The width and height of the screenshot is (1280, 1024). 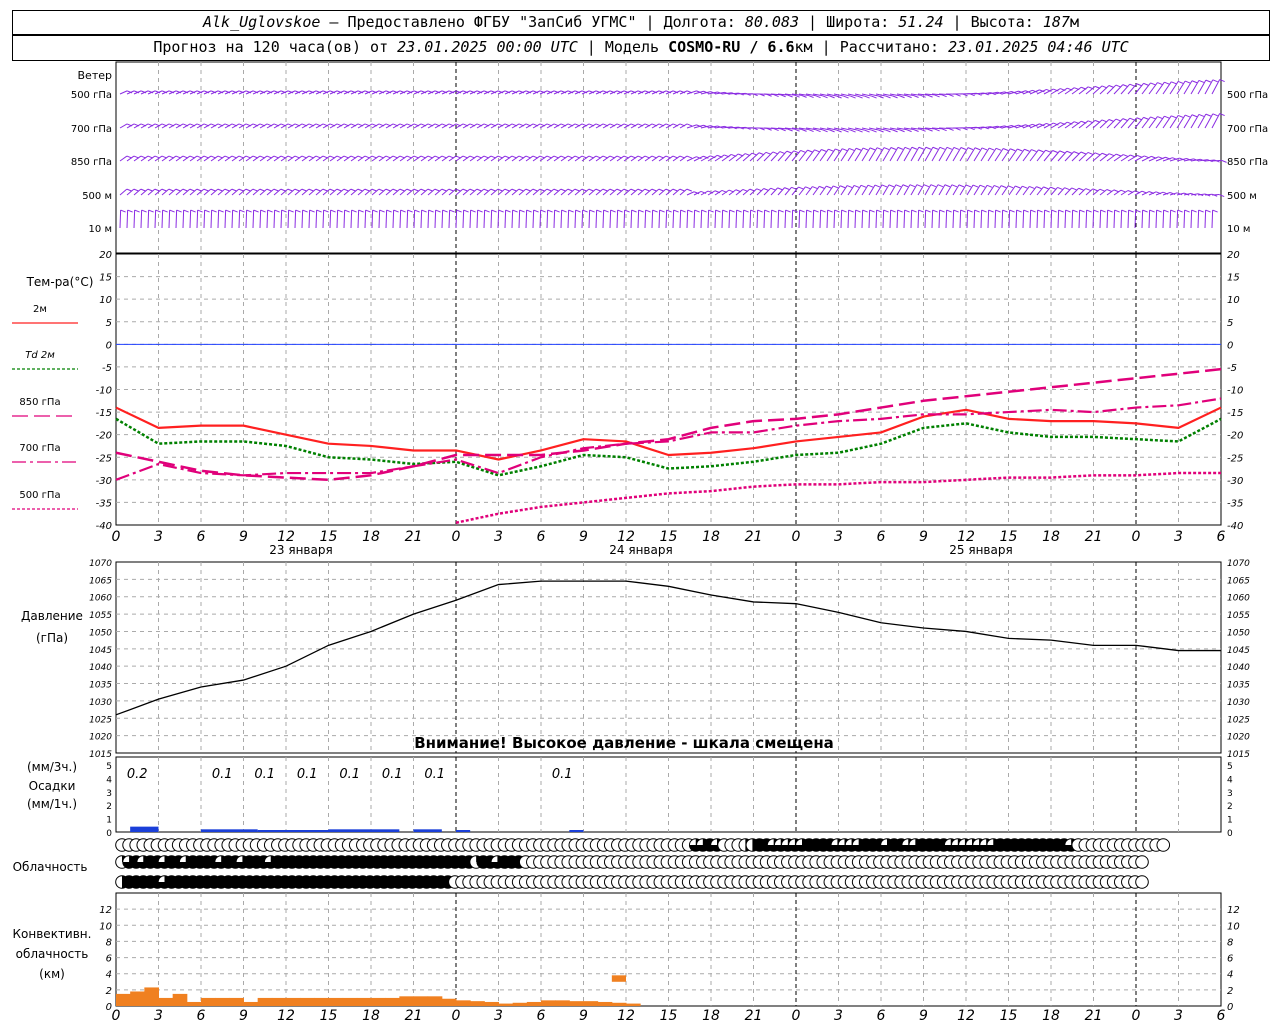 What do you see at coordinates (754, 537) in the screenshot?
I see `hour-tick-label: 21` at bounding box center [754, 537].